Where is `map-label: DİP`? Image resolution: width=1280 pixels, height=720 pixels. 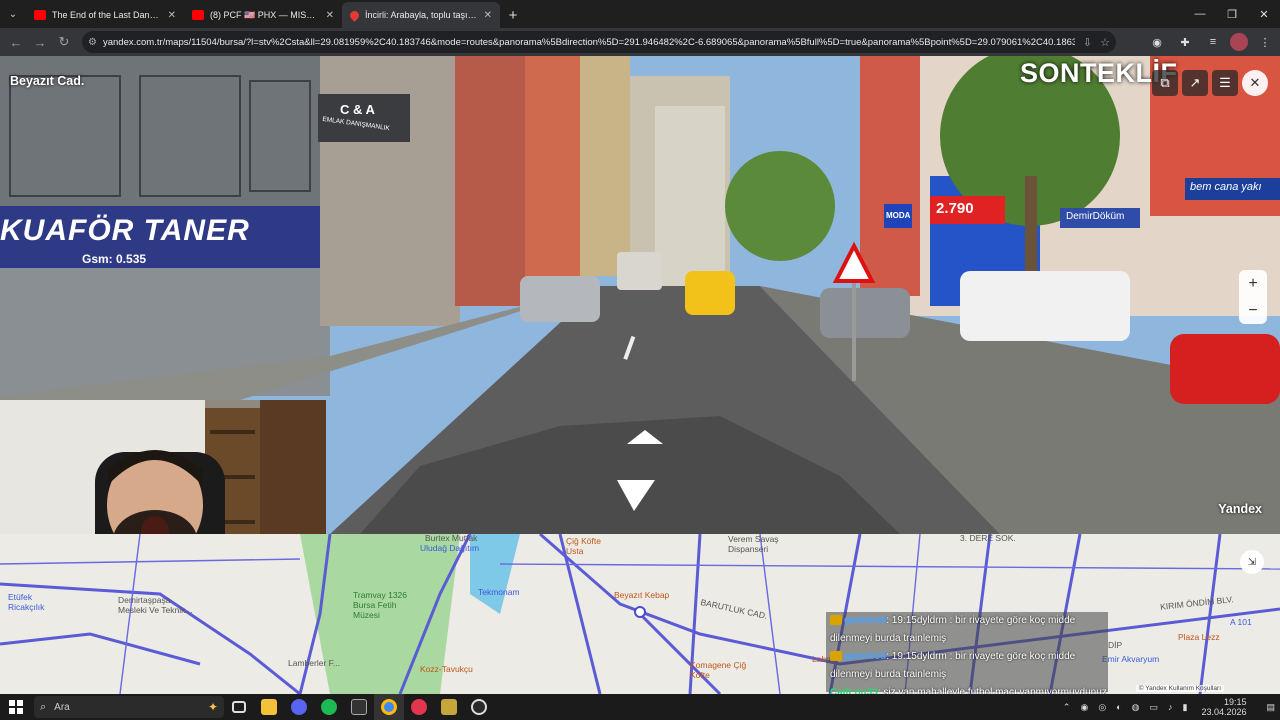 map-label: DİP is located at coordinates (1115, 645).